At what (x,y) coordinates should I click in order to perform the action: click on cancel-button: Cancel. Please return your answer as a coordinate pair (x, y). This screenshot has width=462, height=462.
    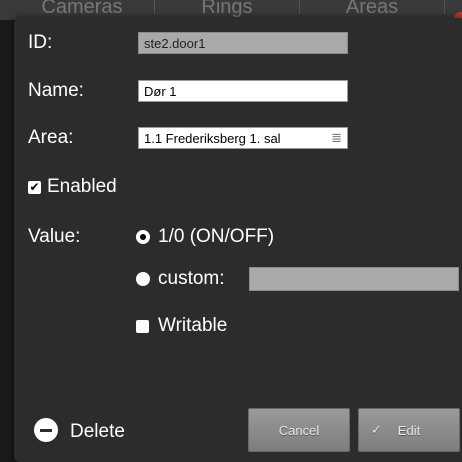
    Looking at the image, I should click on (299, 430).